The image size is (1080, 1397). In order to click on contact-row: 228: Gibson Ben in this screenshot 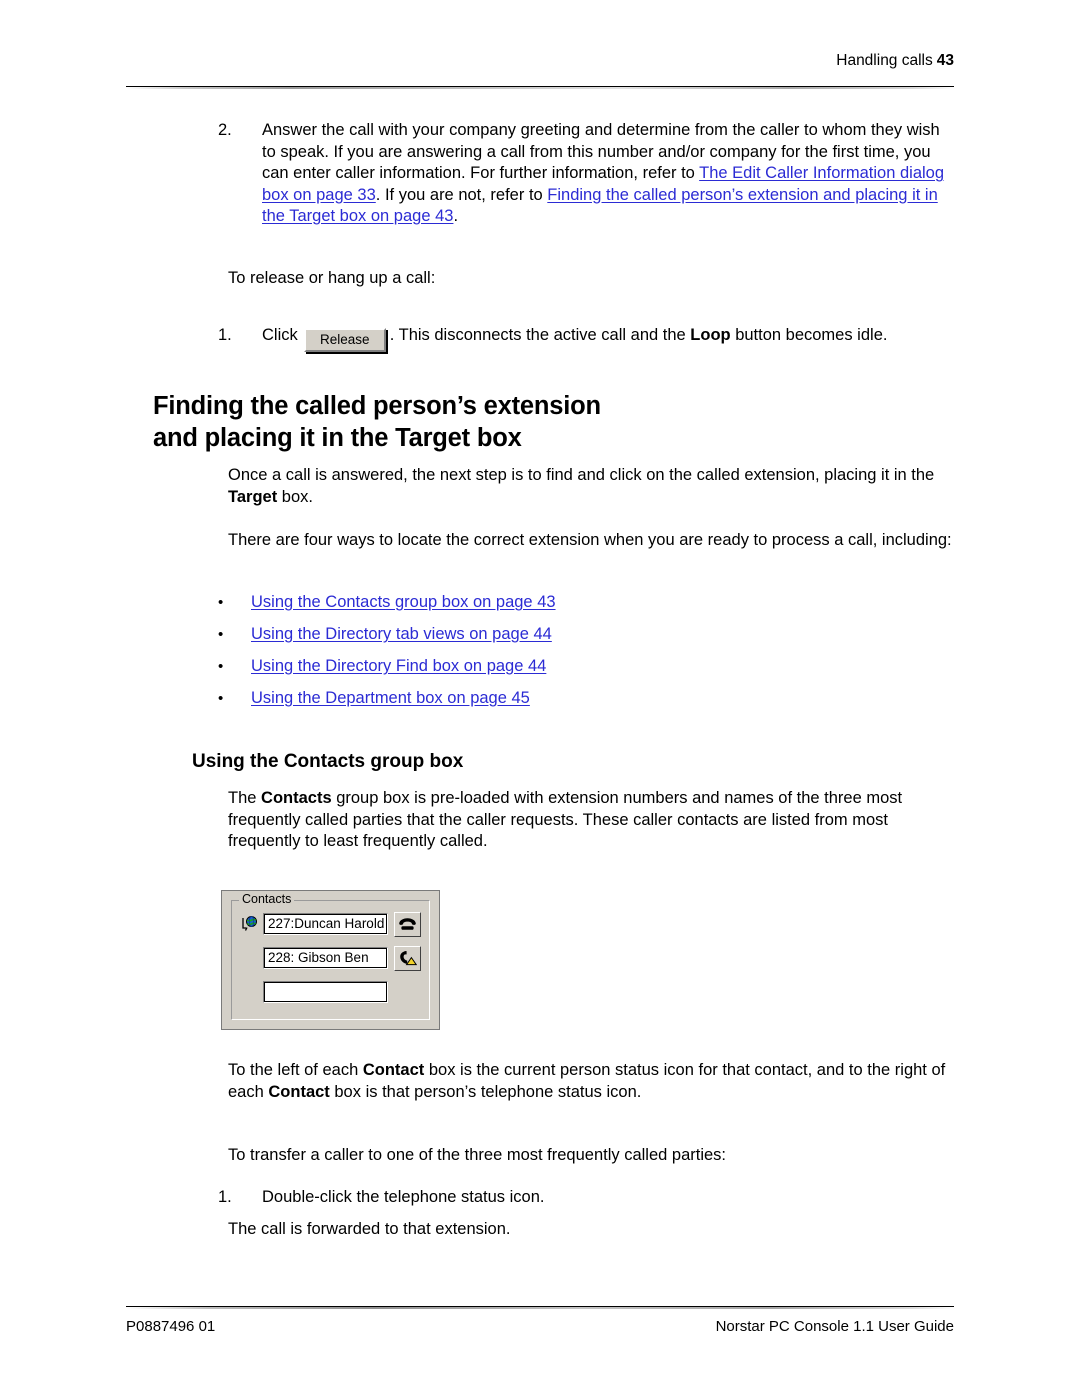, I will do `click(330, 958)`.